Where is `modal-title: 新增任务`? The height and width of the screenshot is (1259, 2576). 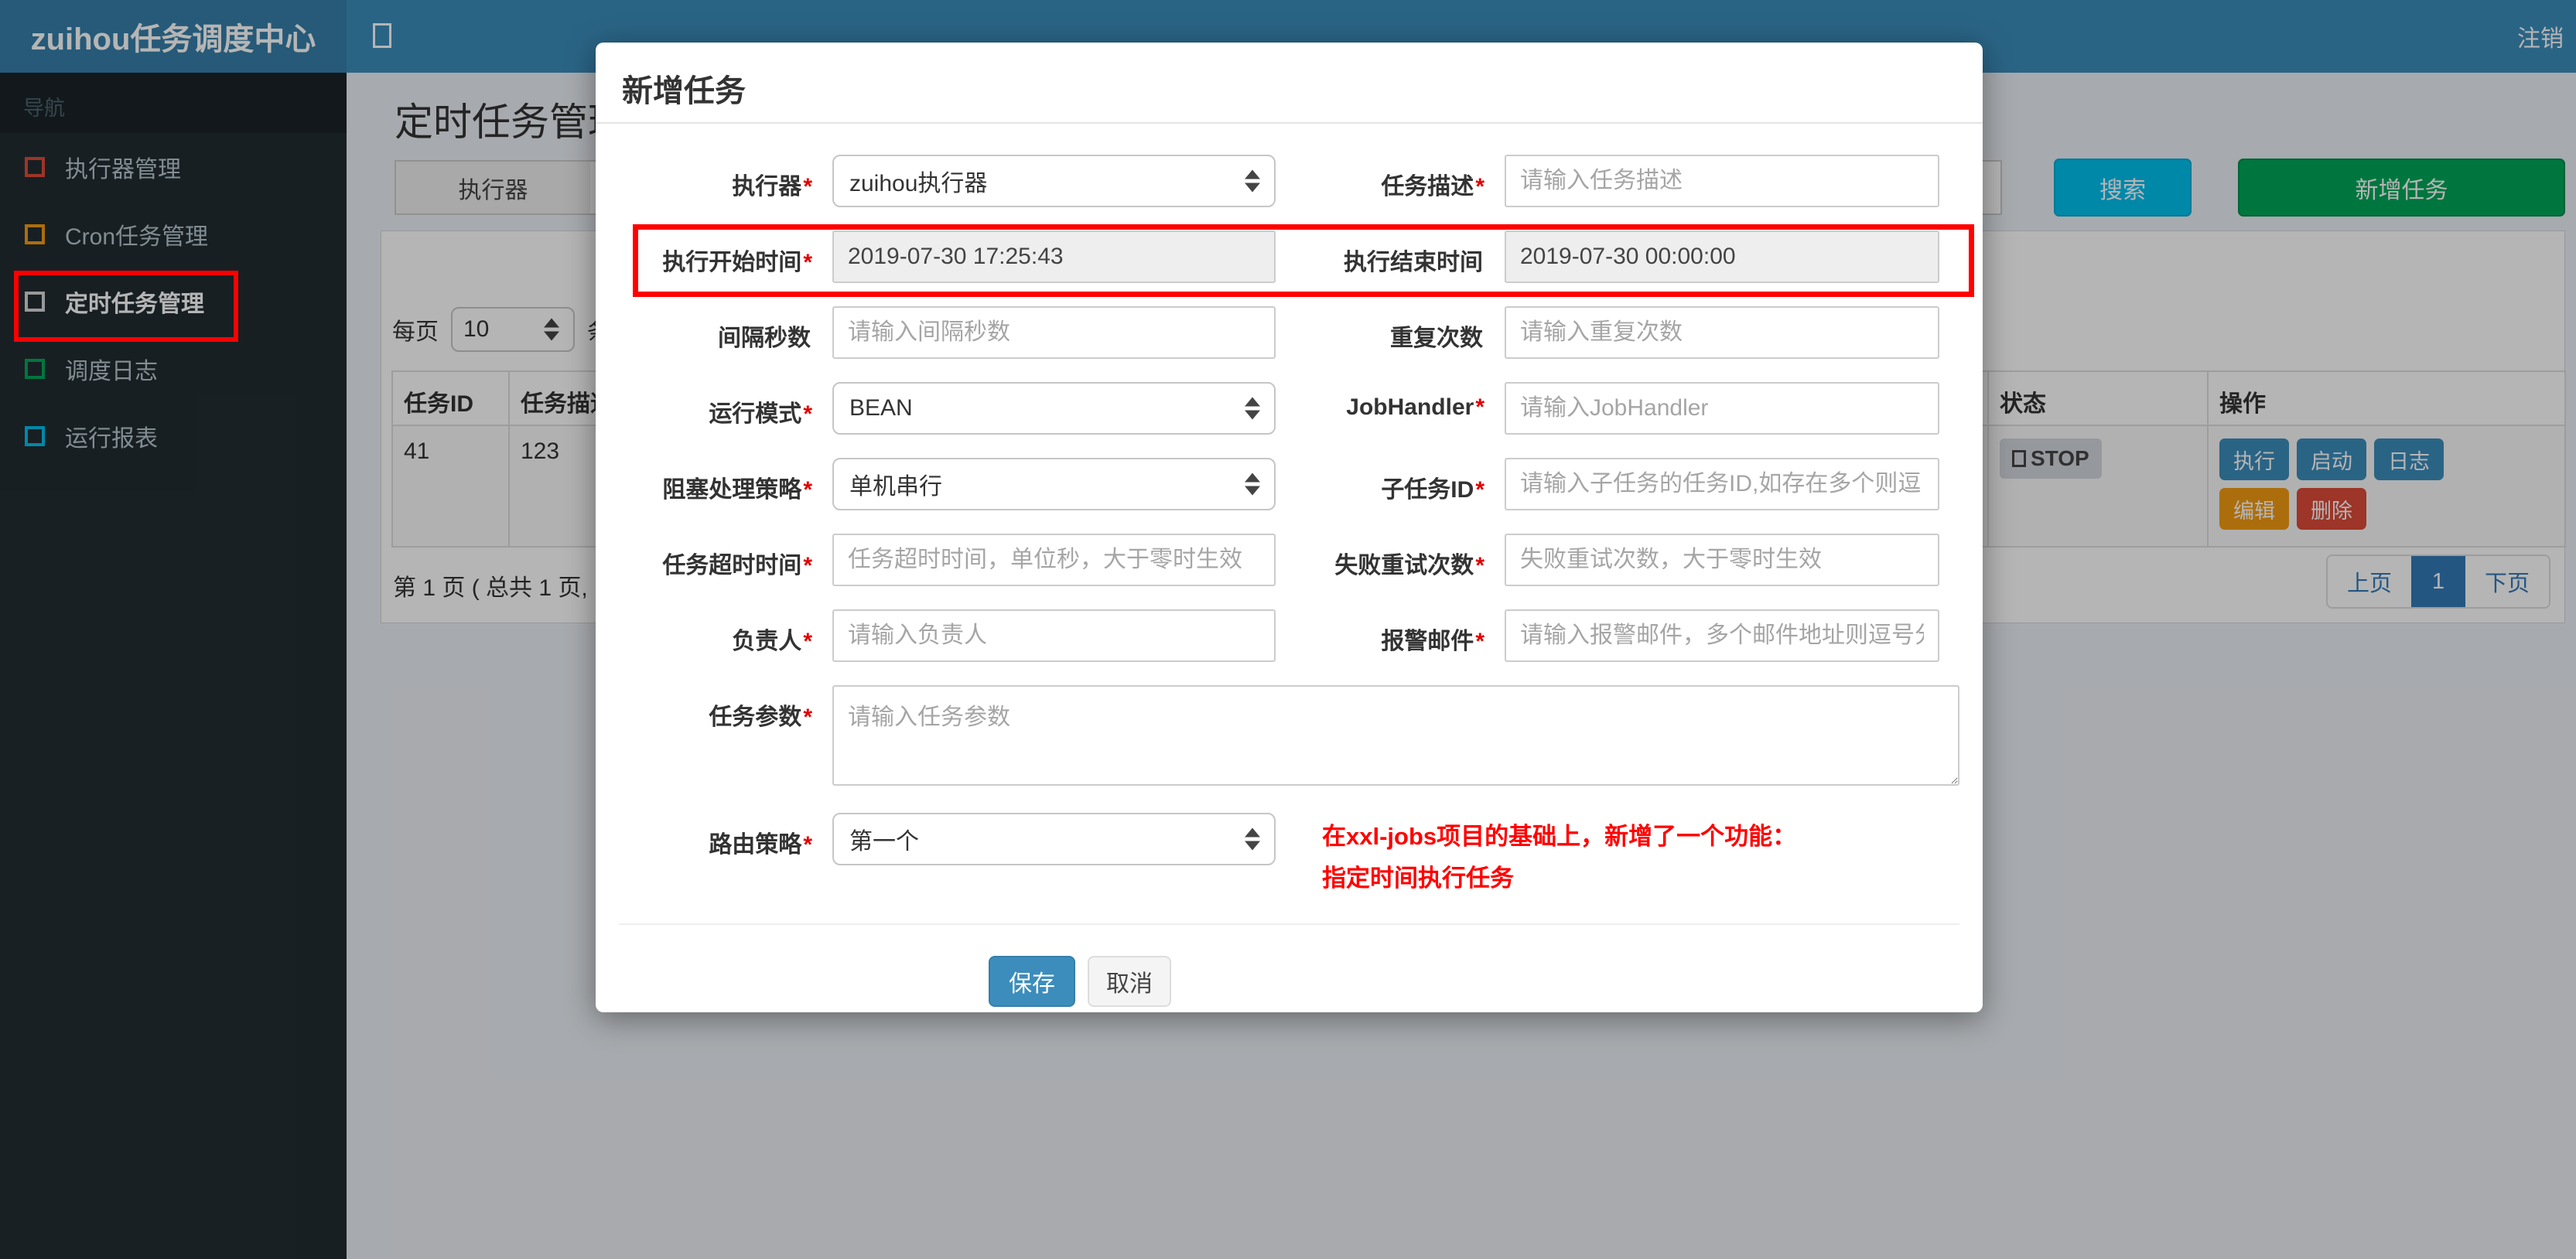 modal-title: 新增任务 is located at coordinates (684, 91).